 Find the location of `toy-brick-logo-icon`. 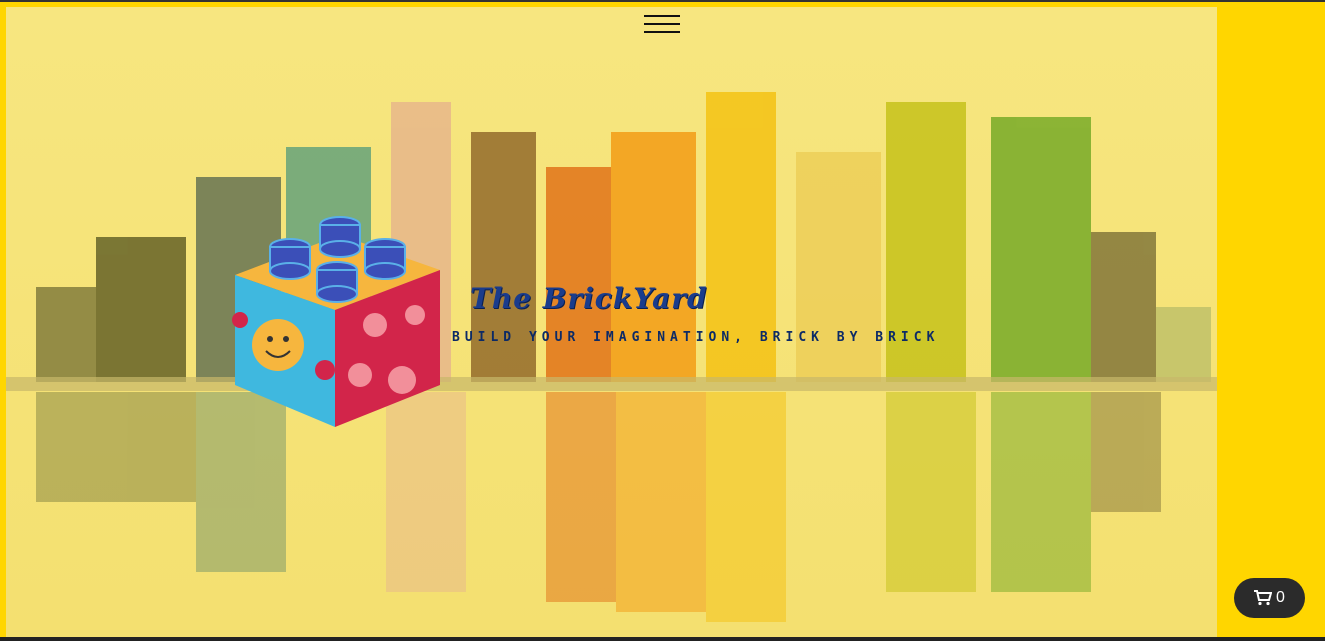

toy-brick-logo-icon is located at coordinates (337, 325).